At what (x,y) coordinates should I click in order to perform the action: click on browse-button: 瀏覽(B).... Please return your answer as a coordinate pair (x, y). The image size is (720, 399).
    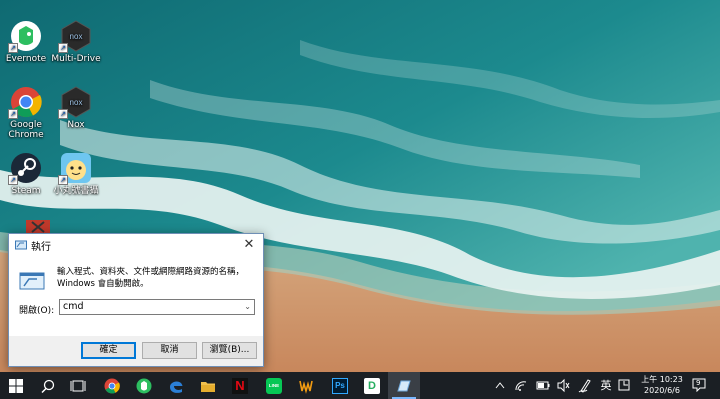
    Looking at the image, I should click on (229, 350).